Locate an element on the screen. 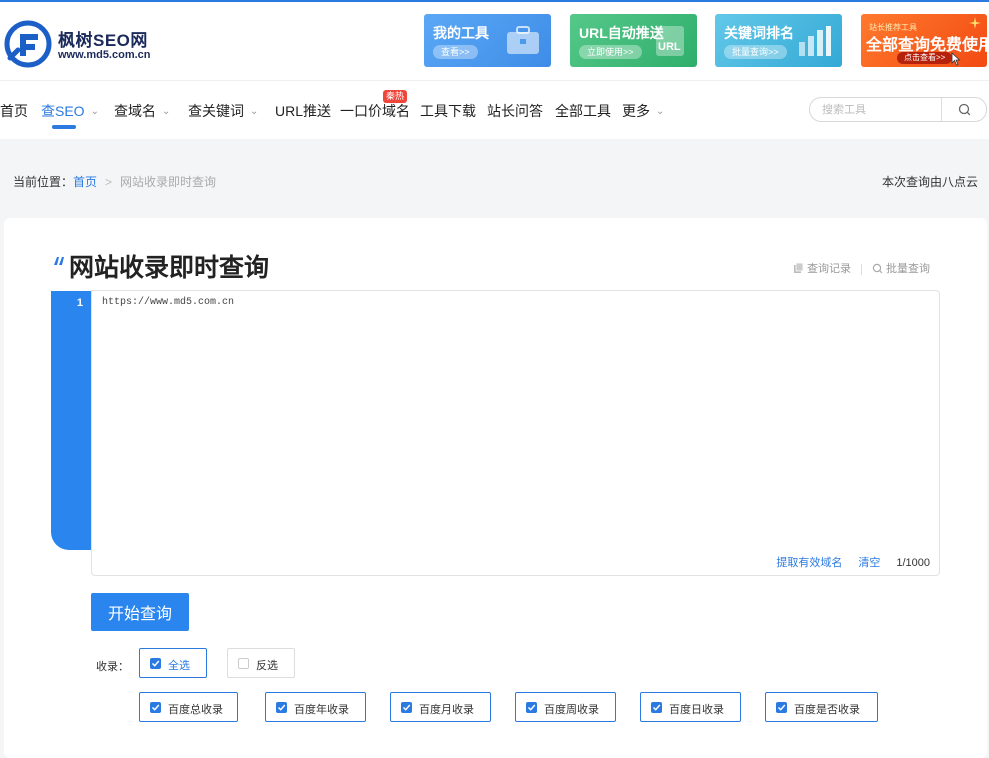  breadcrumb: 当前位置：首页 > 网站收录即时查询 is located at coordinates (114, 181).